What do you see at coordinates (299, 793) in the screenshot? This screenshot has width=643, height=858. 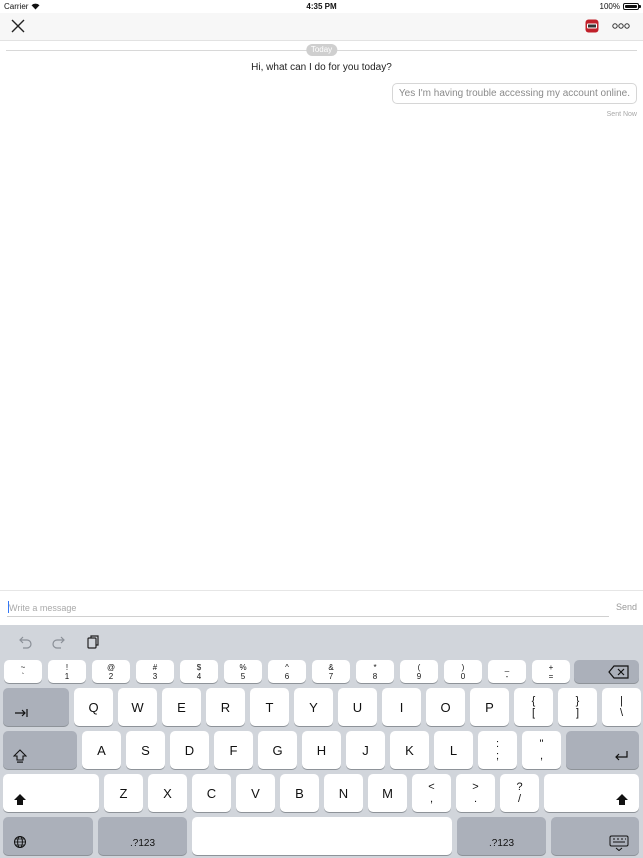 I see `key-b: B` at bounding box center [299, 793].